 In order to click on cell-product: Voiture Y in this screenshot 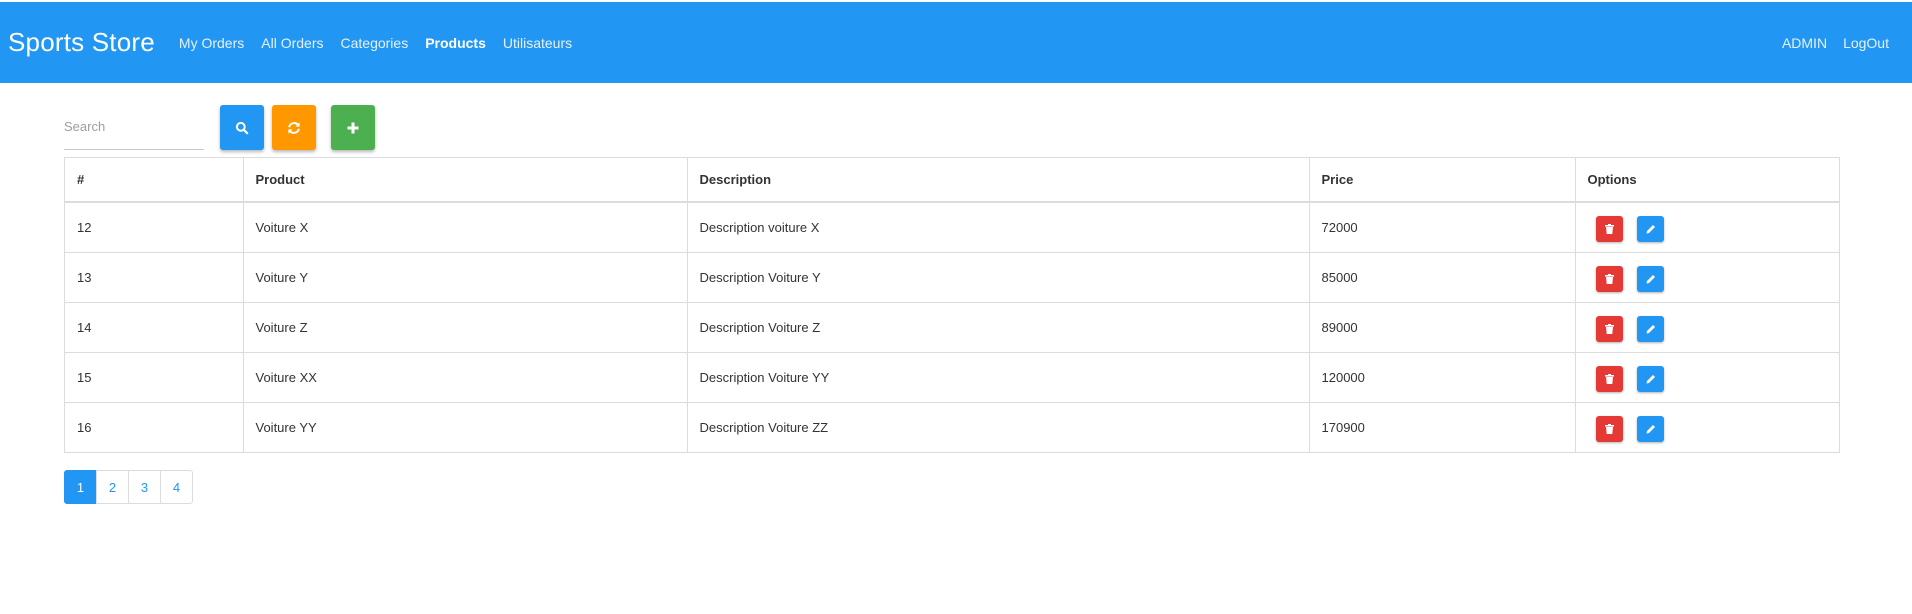, I will do `click(465, 276)`.